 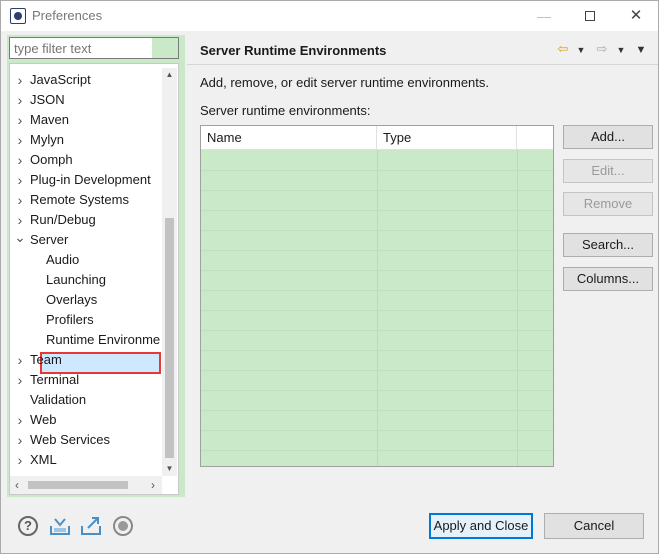 I want to click on scroll-thumb, so click(x=169, y=338).